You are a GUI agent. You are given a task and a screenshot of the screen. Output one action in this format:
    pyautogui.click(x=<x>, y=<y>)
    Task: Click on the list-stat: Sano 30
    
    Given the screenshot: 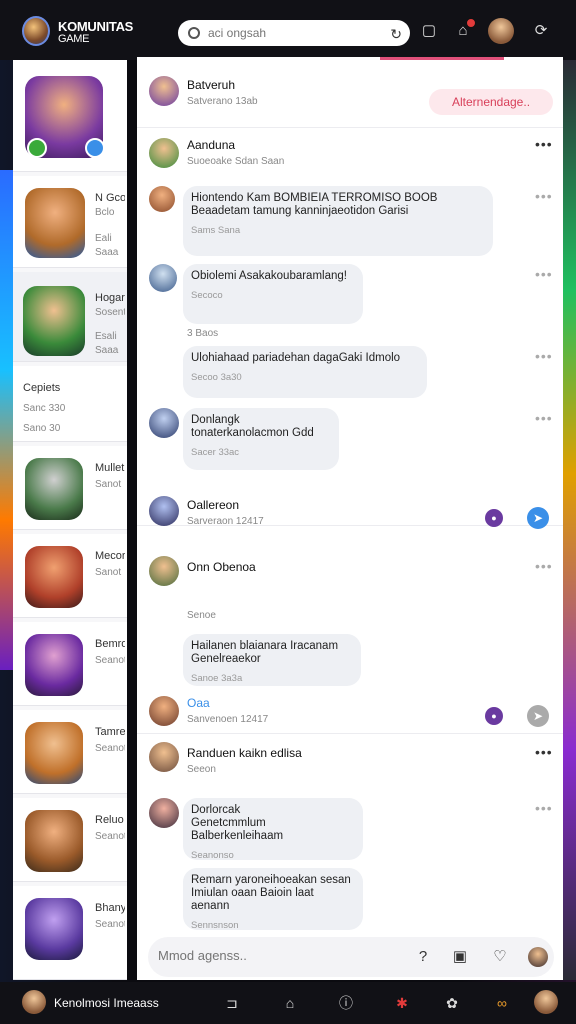 What is the action you would take?
    pyautogui.click(x=42, y=428)
    